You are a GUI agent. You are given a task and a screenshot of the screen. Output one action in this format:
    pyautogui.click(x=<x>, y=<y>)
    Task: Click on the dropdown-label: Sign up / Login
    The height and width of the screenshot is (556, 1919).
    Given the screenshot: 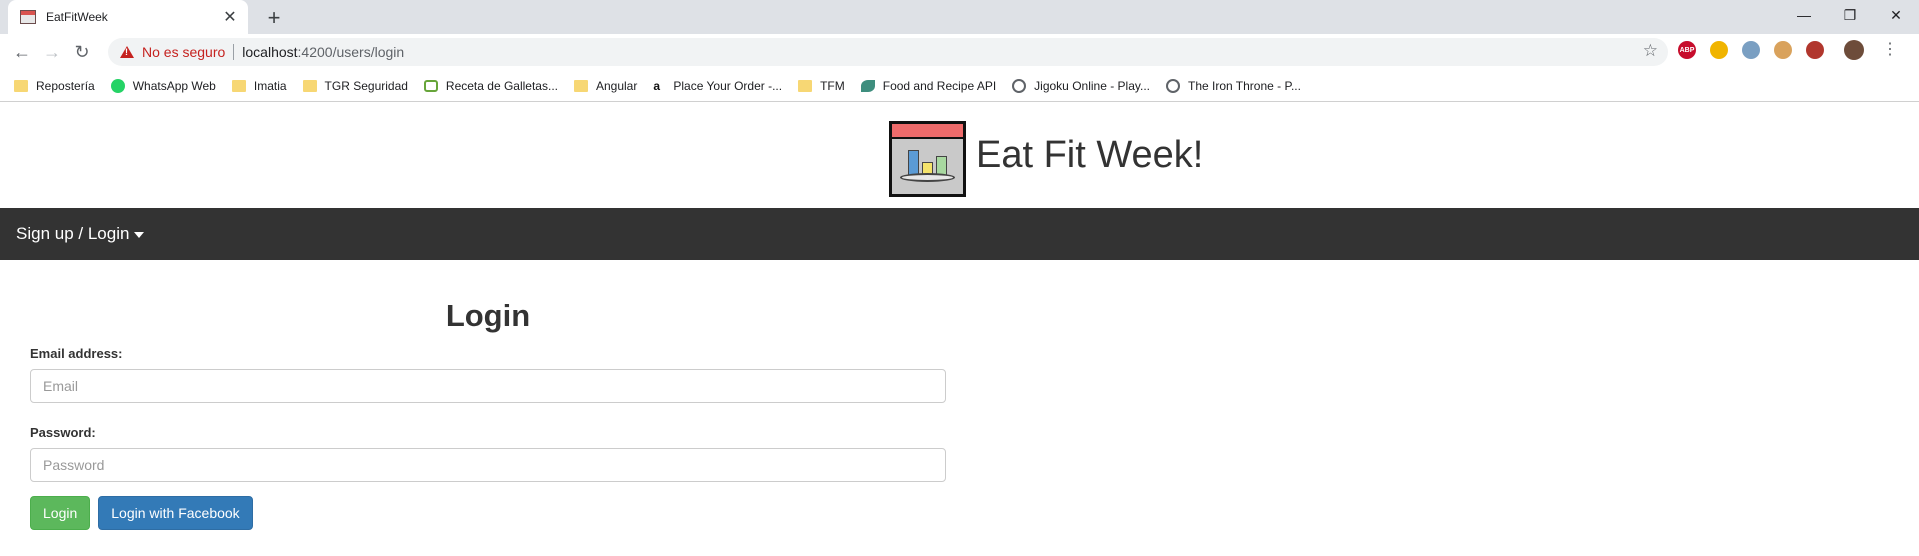 What is the action you would take?
    pyautogui.click(x=73, y=233)
    